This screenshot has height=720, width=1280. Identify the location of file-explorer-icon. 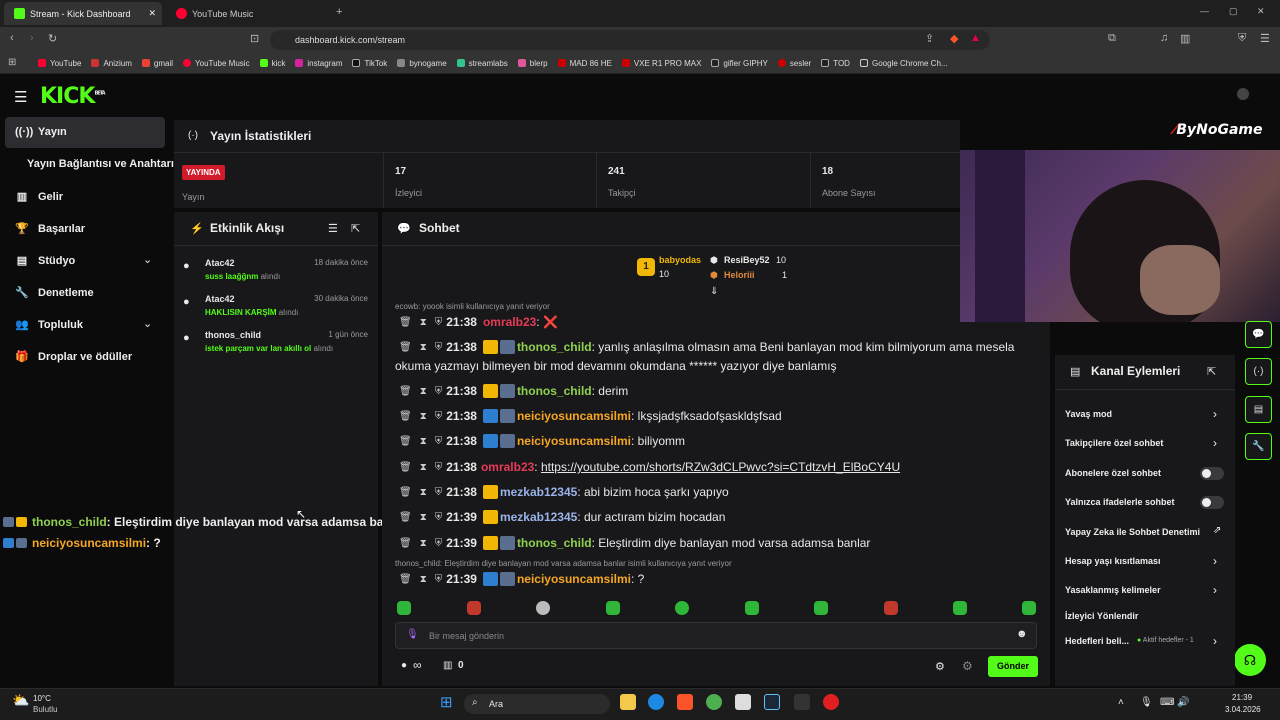
(628, 702).